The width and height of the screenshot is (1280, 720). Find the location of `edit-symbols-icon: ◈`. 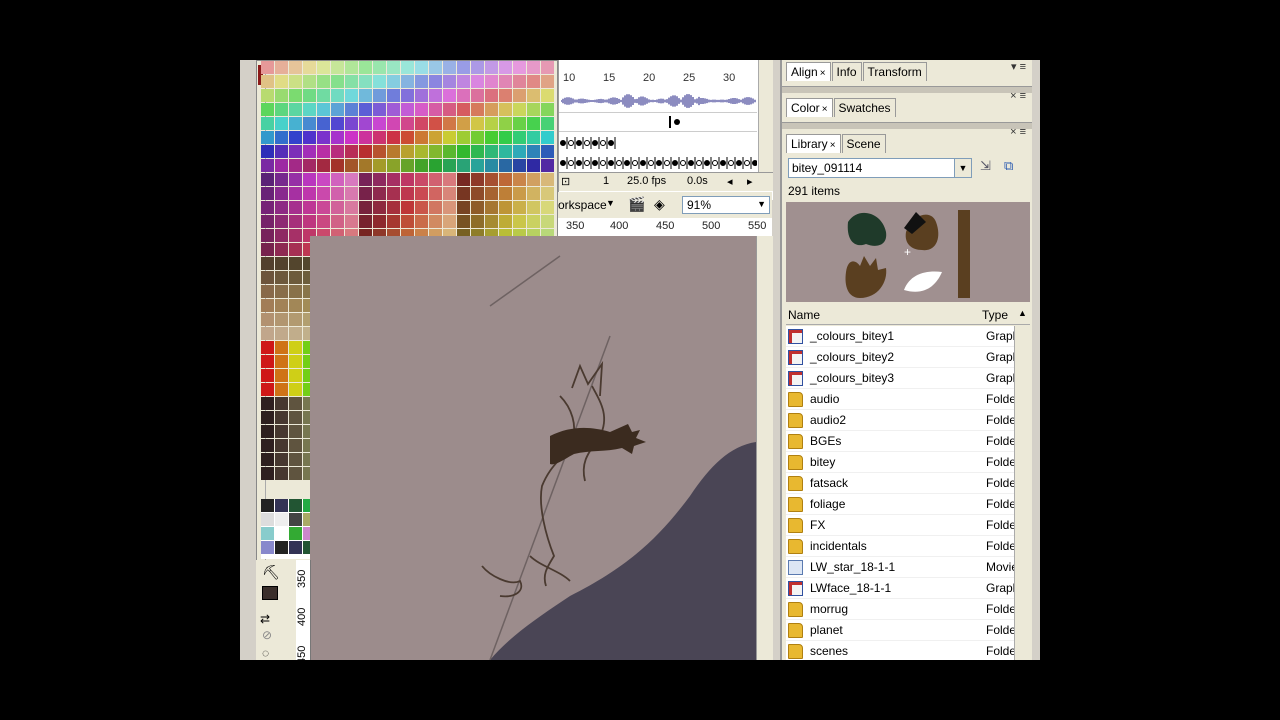

edit-symbols-icon: ◈ is located at coordinates (659, 204).